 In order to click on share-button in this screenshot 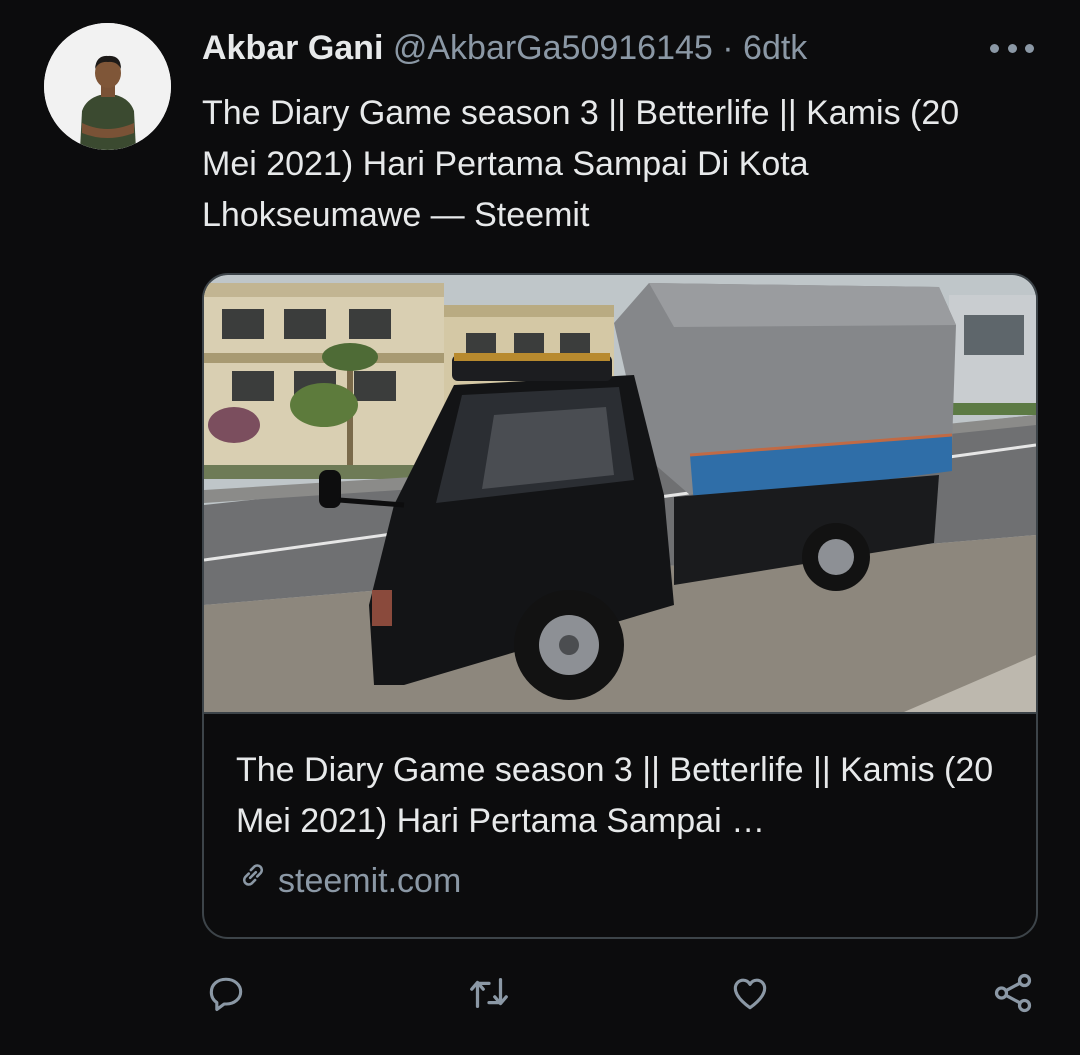, I will do `click(1013, 995)`.